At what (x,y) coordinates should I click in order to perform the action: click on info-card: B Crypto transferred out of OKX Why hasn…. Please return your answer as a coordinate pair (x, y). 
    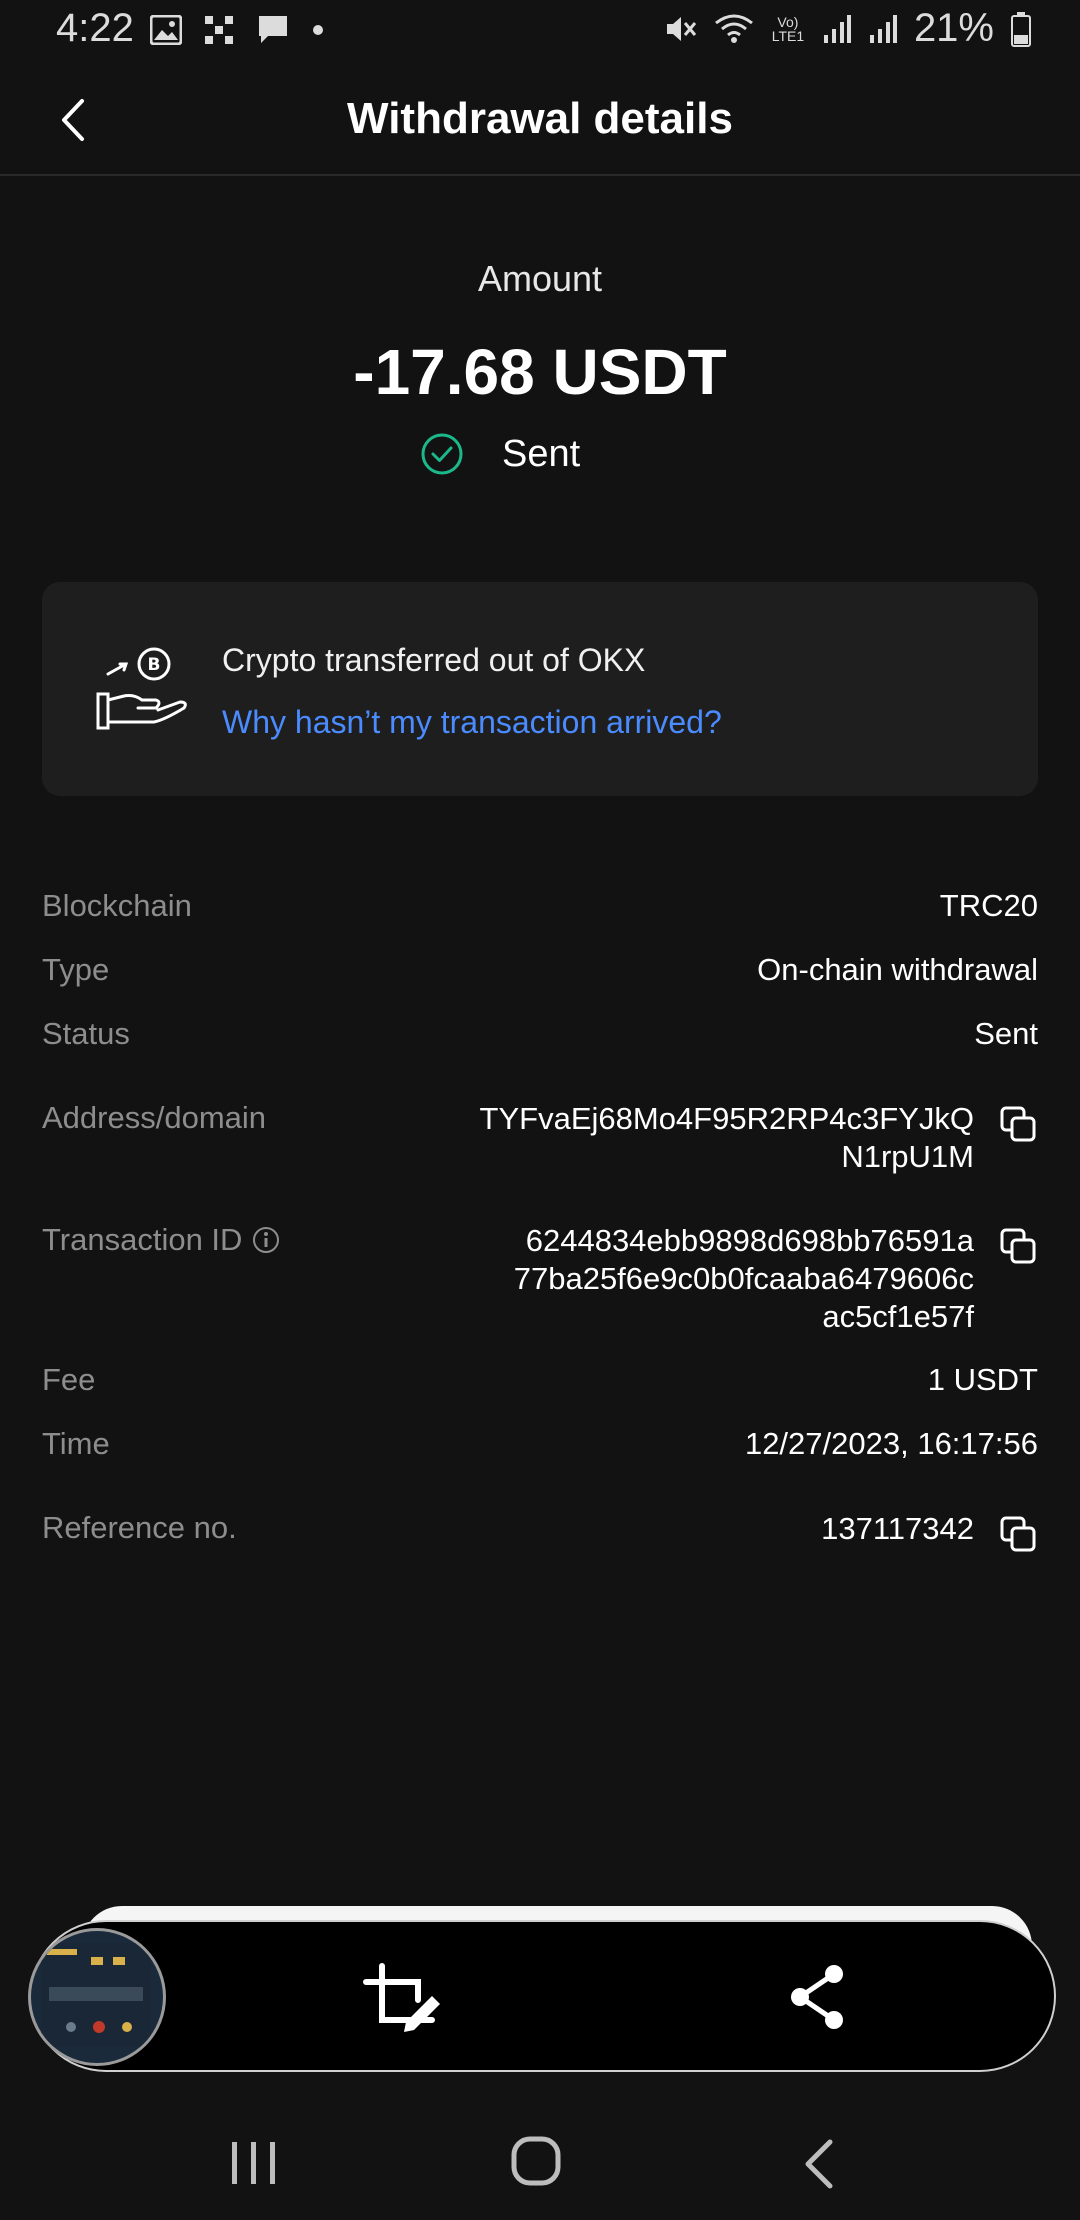
    Looking at the image, I should click on (540, 689).